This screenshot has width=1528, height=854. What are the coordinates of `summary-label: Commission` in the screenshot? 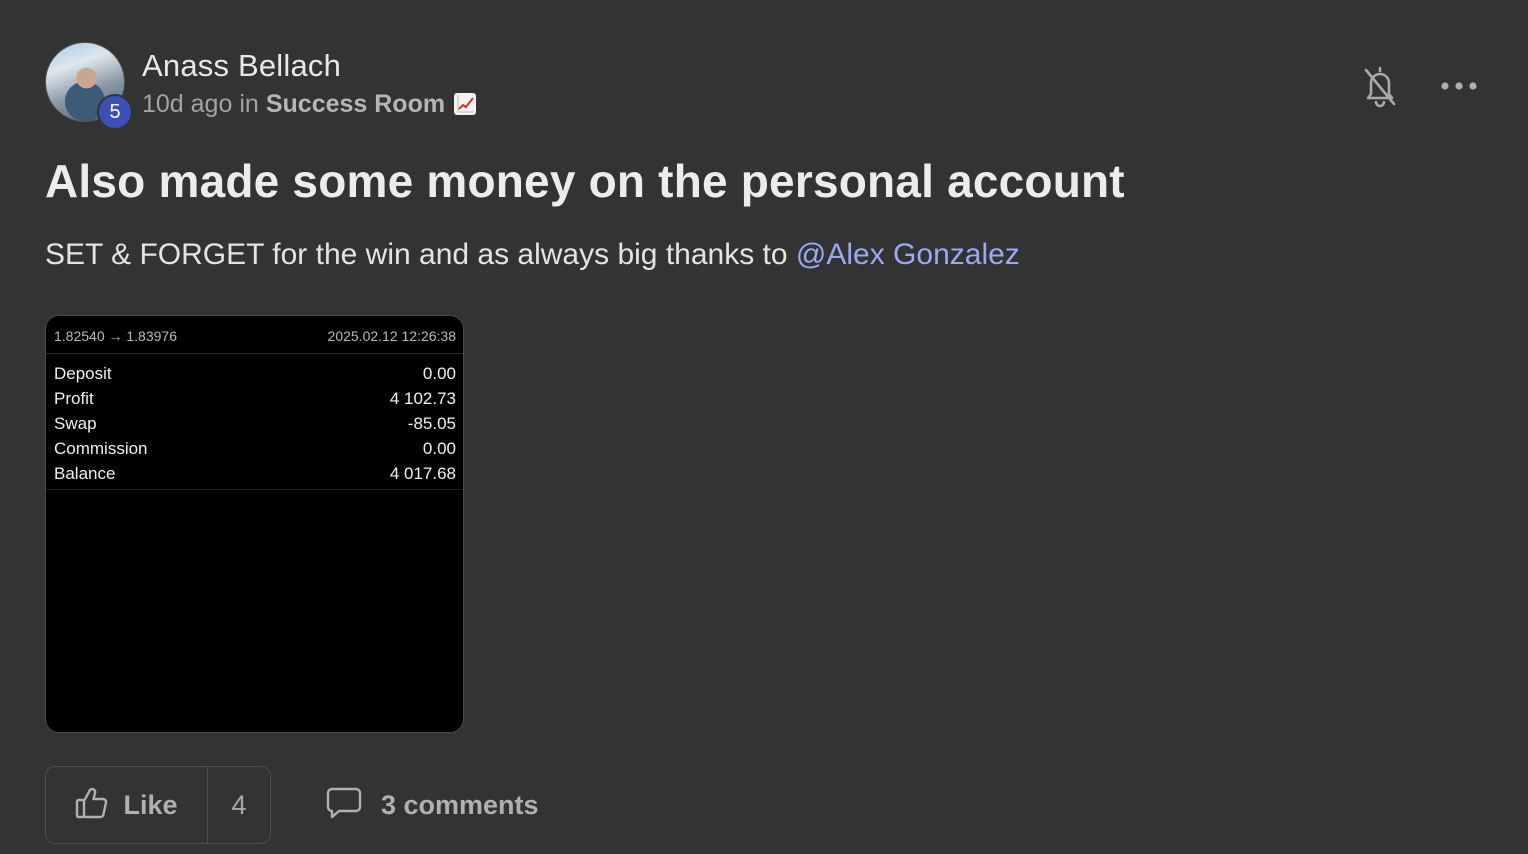 It's located at (101, 448).